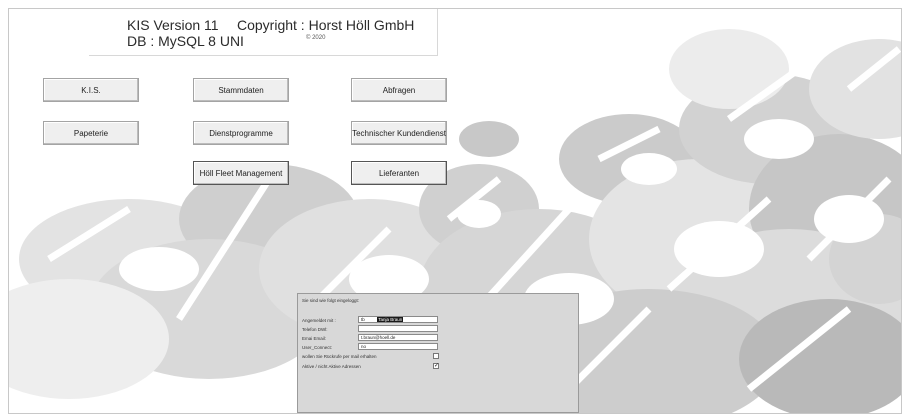 Image resolution: width=908 pixels, height=414 pixels. I want to click on version-label: KIS Version 11, so click(173, 25).